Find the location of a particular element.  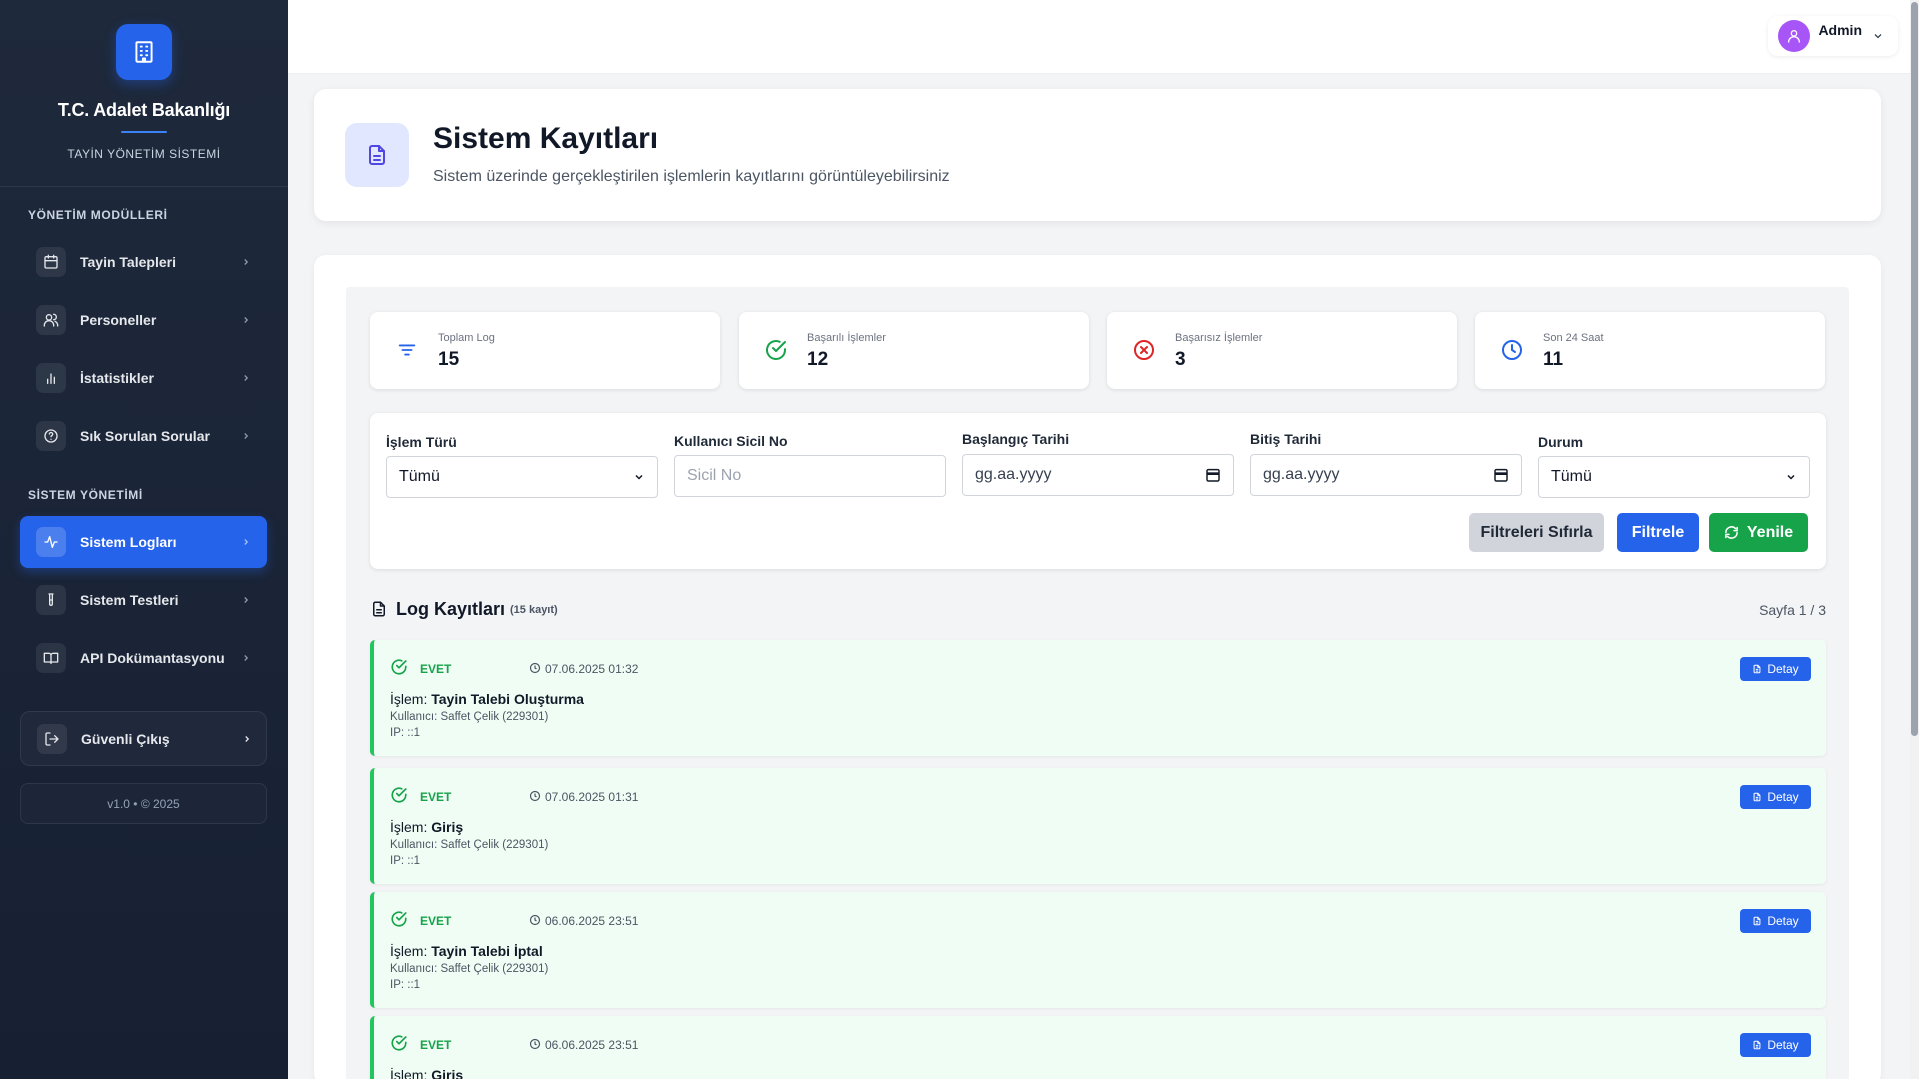

end-date-input: gg.aa.yyyy is located at coordinates (1386, 475).